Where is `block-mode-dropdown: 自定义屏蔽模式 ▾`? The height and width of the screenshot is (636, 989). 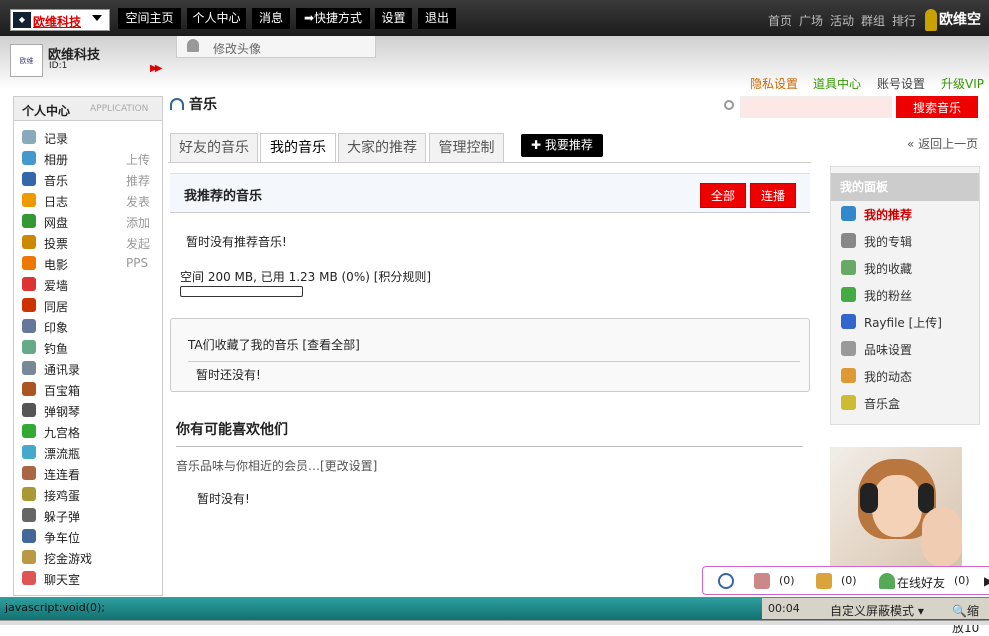
block-mode-dropdown: 自定义屏蔽模式 ▾ is located at coordinates (877, 610).